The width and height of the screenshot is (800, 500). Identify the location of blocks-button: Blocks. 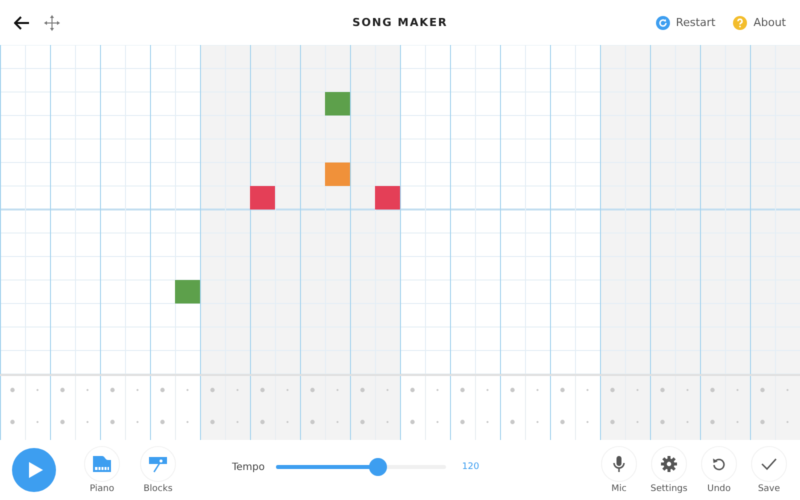
(158, 470).